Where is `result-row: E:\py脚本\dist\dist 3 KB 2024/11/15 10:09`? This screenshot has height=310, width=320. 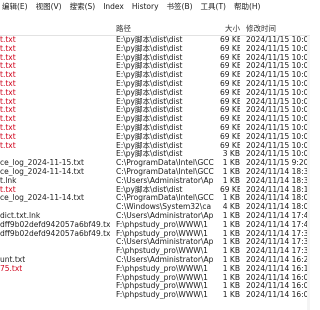
result-row: E:\py脚本\dist\dist 3 KB 2024/11/15 10:09 is located at coordinates (155, 153).